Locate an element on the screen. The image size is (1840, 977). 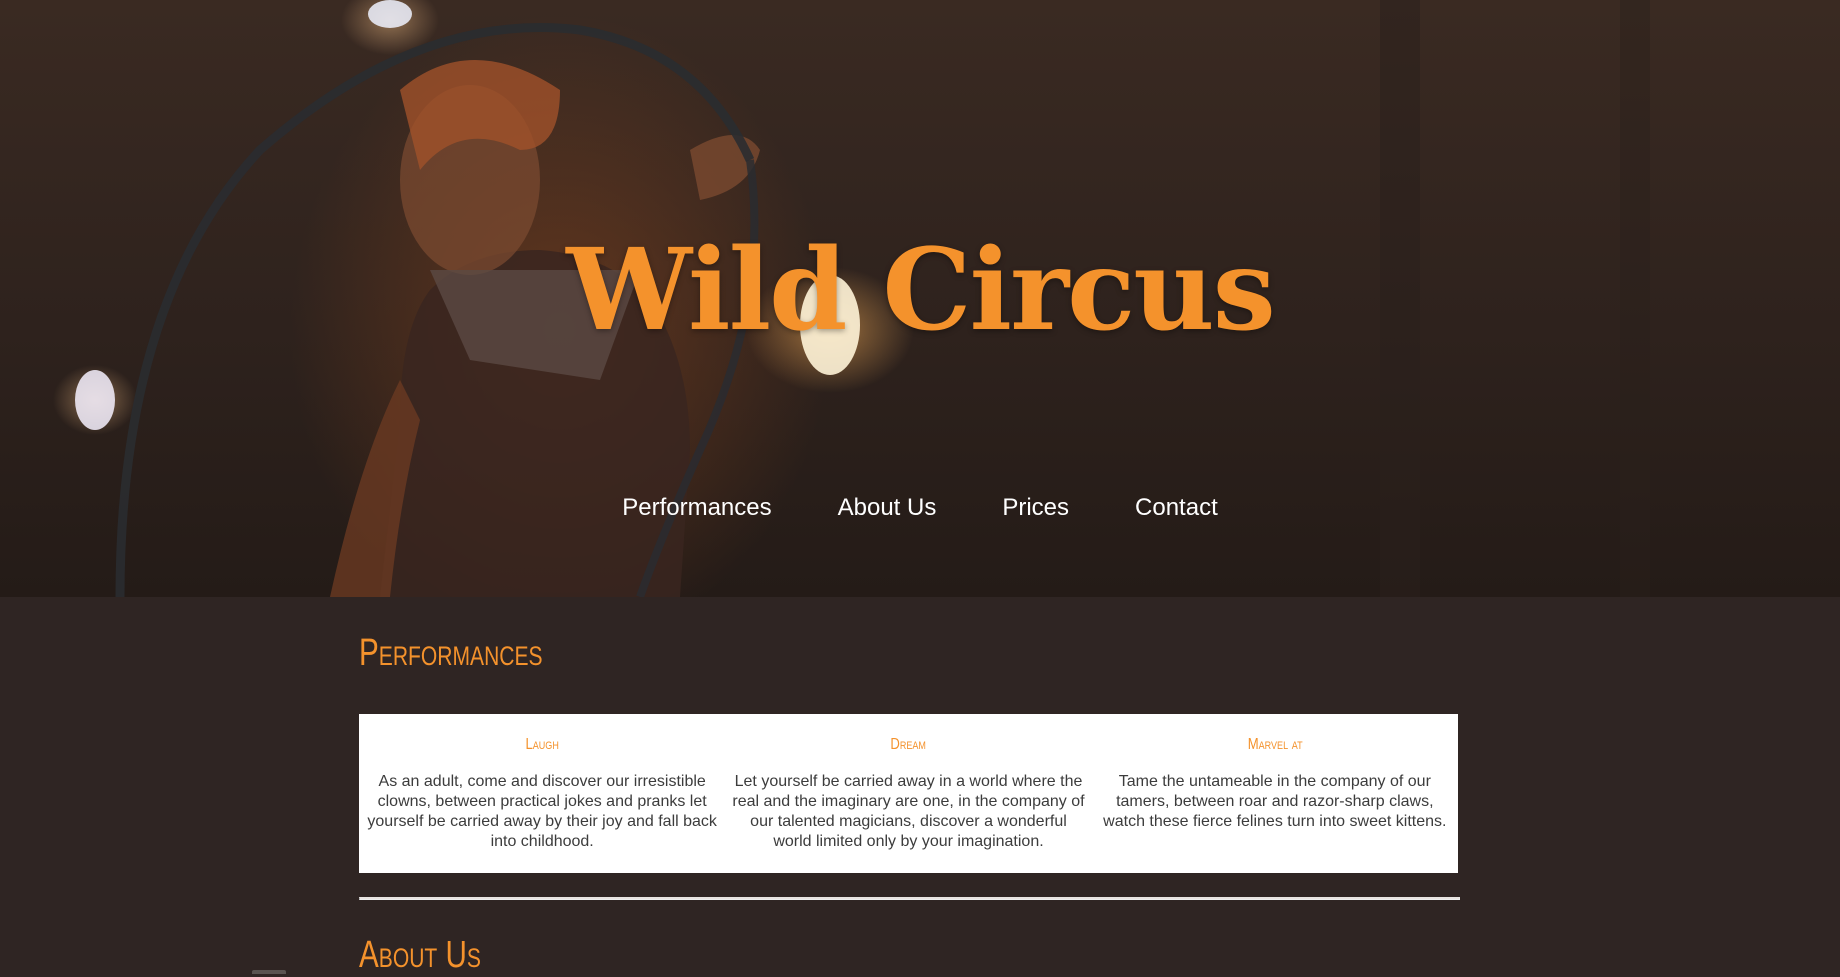
about-us-heading: About Us is located at coordinates (420, 955).